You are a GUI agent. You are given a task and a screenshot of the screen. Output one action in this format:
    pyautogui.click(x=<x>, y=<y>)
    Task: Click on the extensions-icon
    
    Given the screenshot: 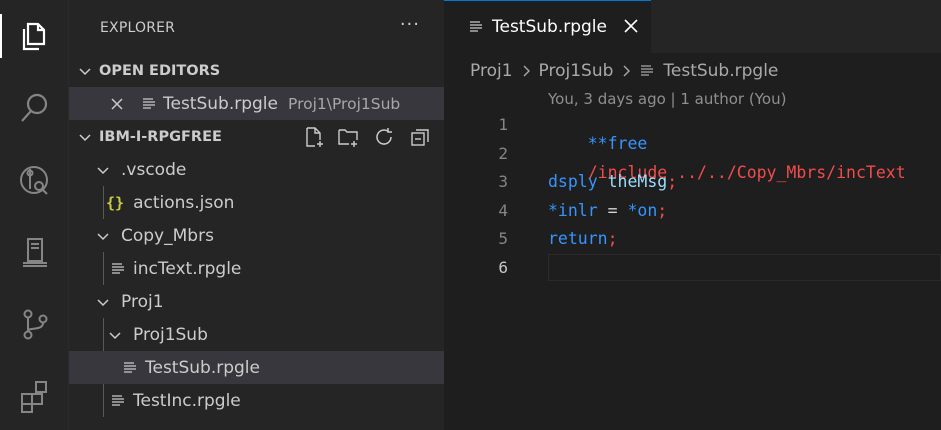 What is the action you would take?
    pyautogui.click(x=33, y=397)
    